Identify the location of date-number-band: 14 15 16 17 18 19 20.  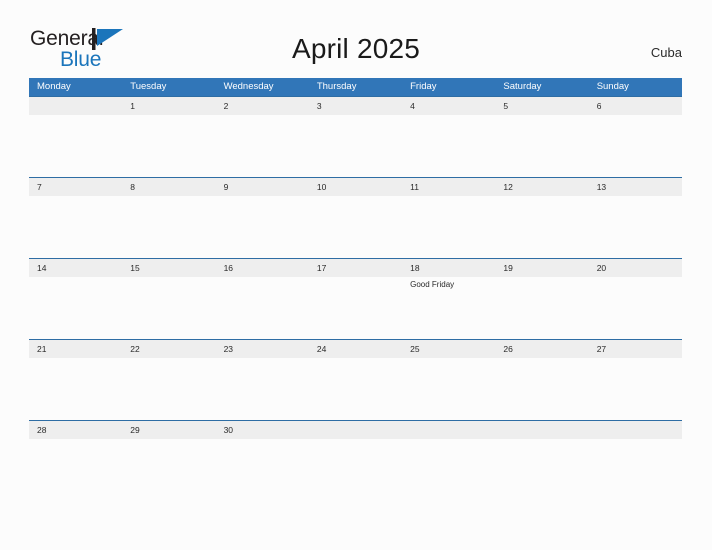
(355, 268).